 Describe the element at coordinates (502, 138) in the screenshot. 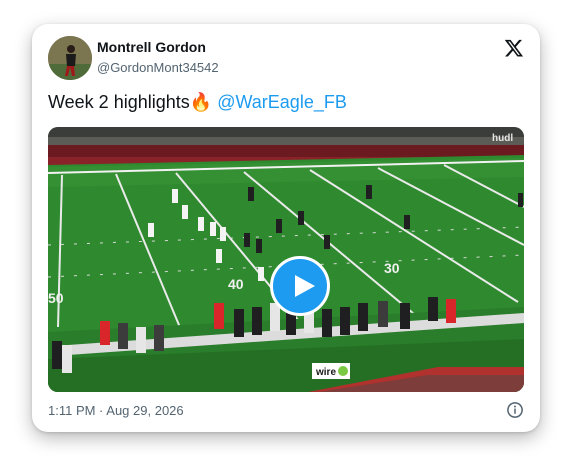

I see `hudl-watermark: hudl` at that location.